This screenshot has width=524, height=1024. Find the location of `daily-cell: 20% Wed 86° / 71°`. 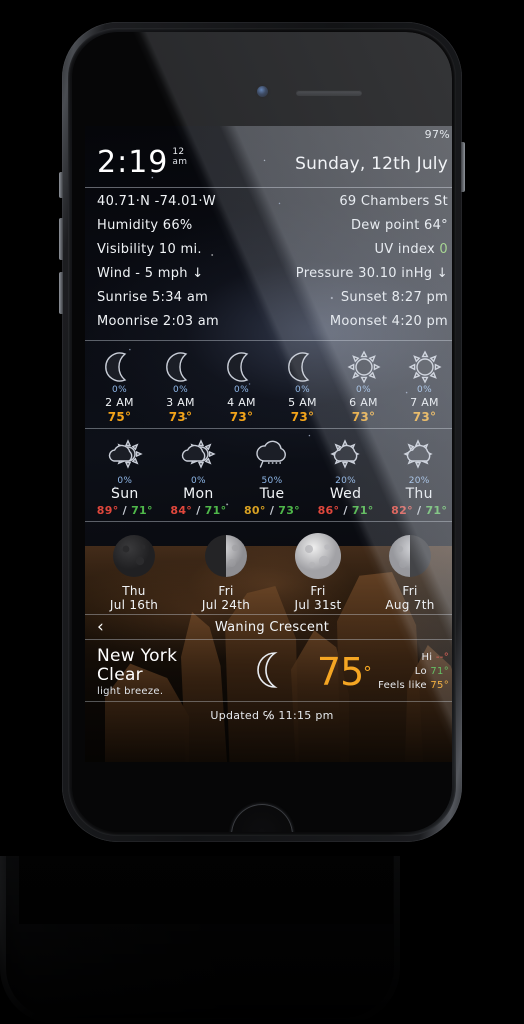

daily-cell: 20% Wed 86° / 71° is located at coordinates (346, 475).